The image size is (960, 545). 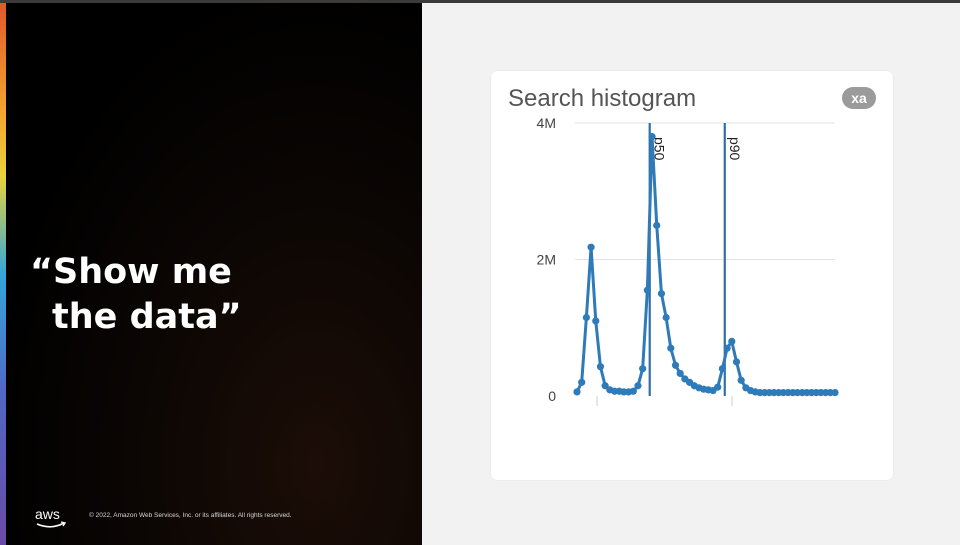 What do you see at coordinates (705, 265) in the screenshot?
I see `series-line` at bounding box center [705, 265].